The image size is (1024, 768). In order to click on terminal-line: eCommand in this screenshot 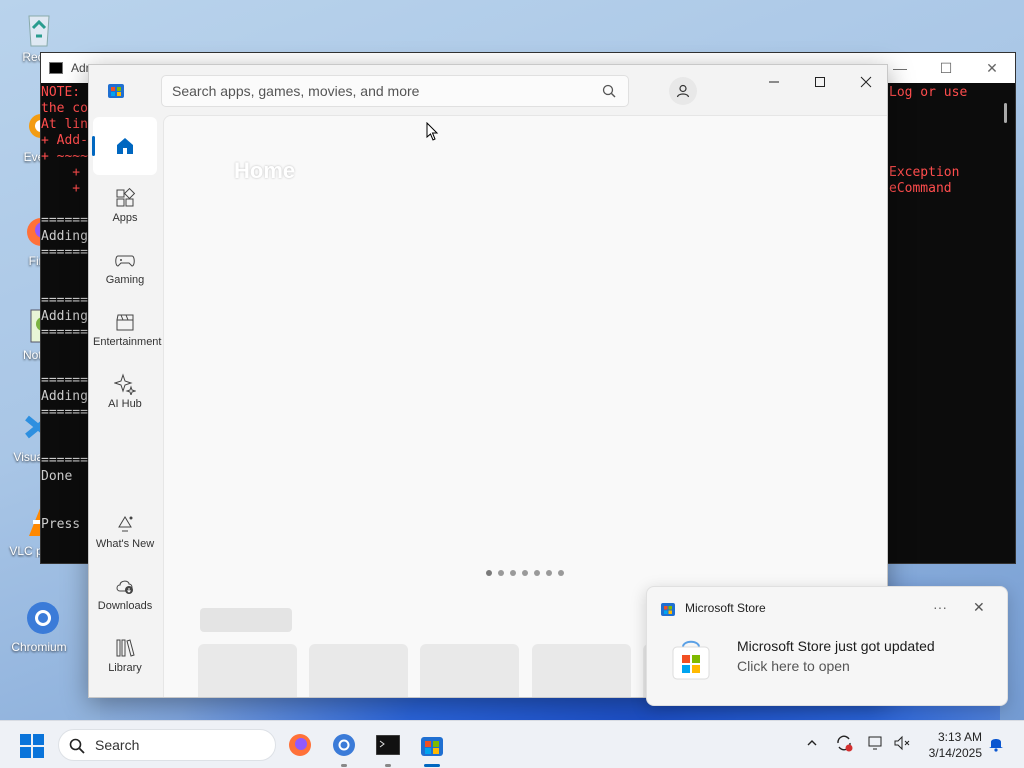, I will do `click(920, 188)`.